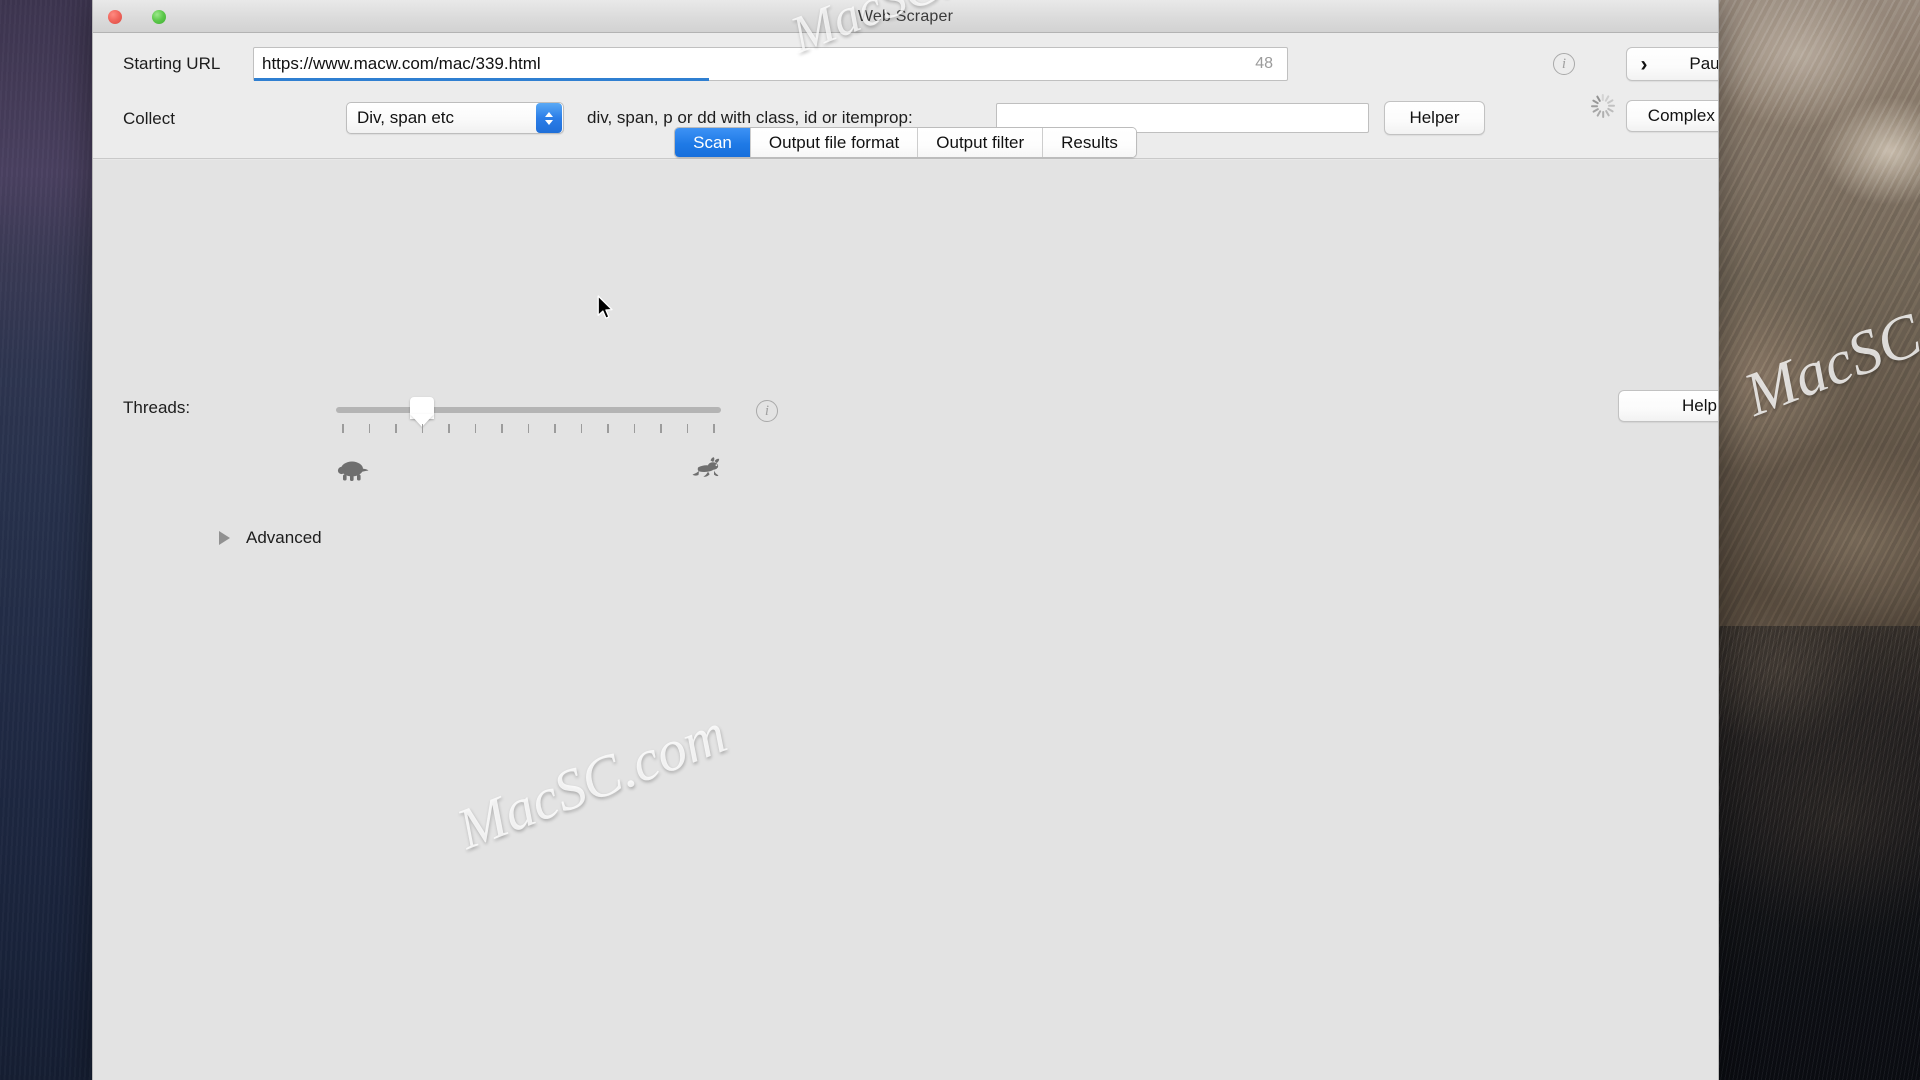 The image size is (1920, 1080). I want to click on chevron-right-icon: ›, so click(1644, 64).